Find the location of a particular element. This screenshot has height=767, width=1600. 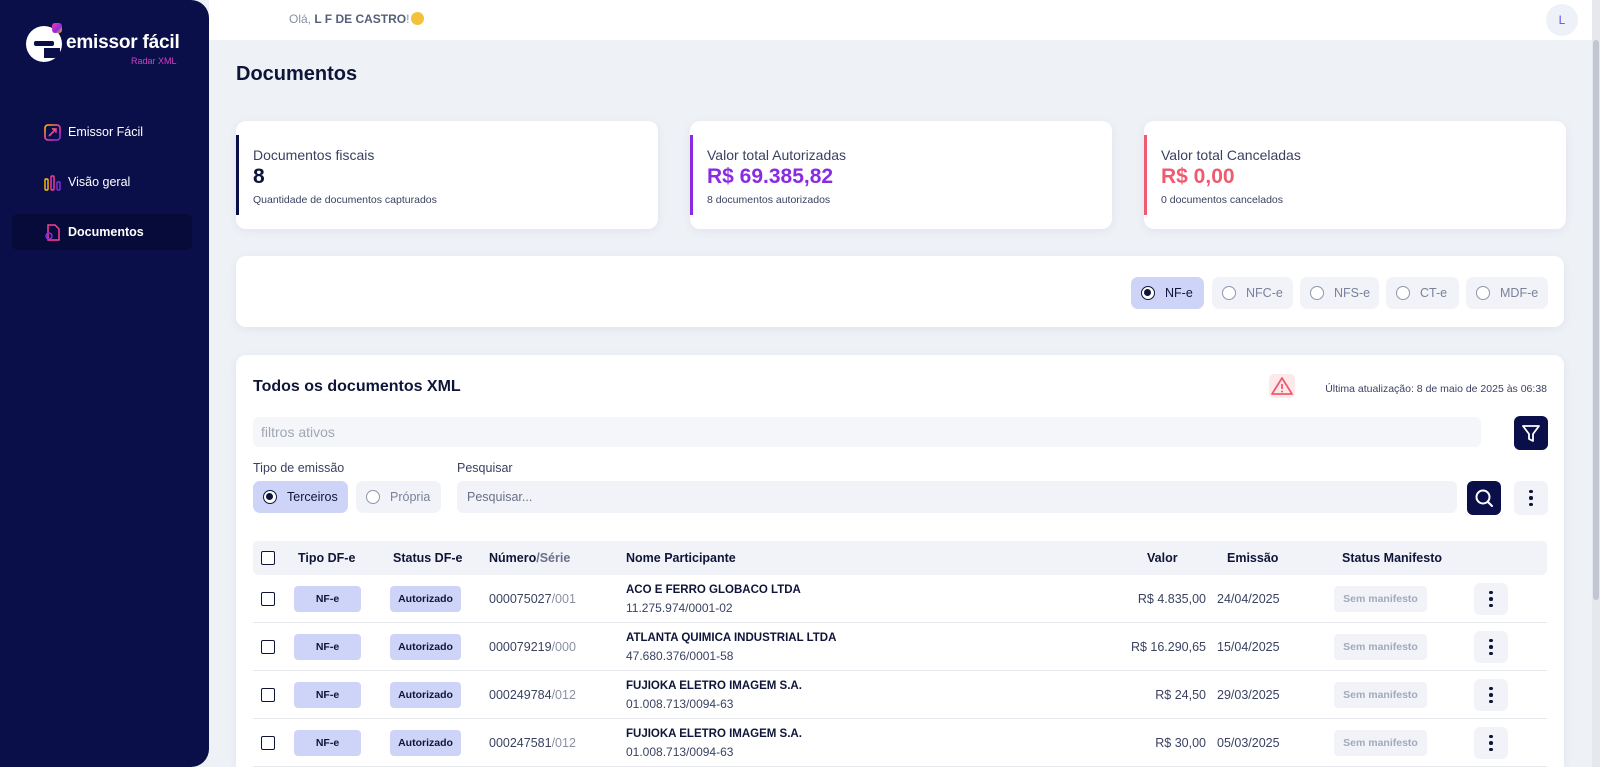

radio-label: MDF-e is located at coordinates (1519, 293).